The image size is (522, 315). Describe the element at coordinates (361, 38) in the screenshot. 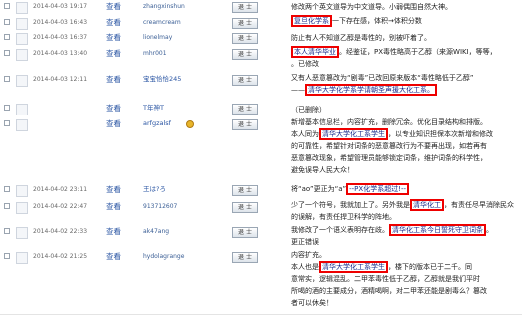

I see `summary-text: 防止有人不知道乙醇是毒性的，别被吓着了。` at that location.